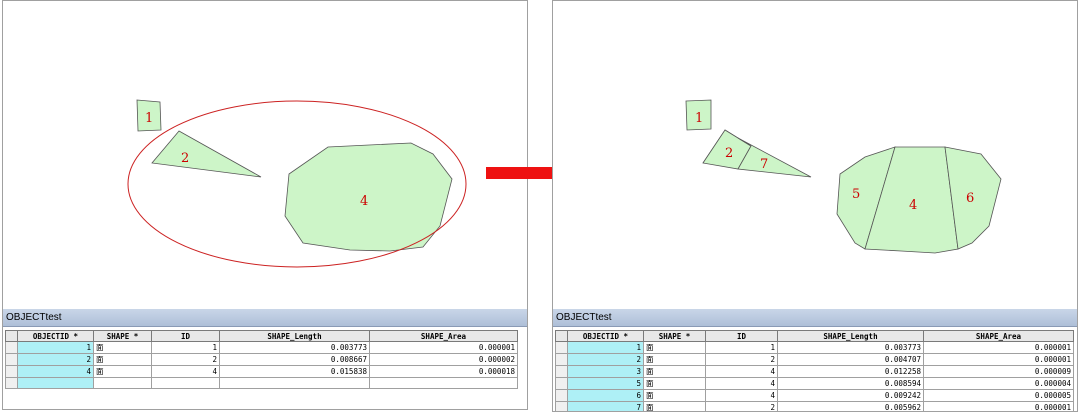 This screenshot has width=1080, height=414. What do you see at coordinates (998, 383) in the screenshot?
I see `cell-shape-area: 0.000004` at bounding box center [998, 383].